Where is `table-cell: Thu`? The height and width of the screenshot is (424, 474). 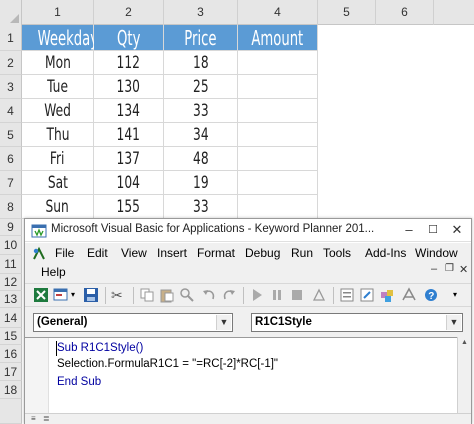
table-cell: Thu is located at coordinates (58, 135).